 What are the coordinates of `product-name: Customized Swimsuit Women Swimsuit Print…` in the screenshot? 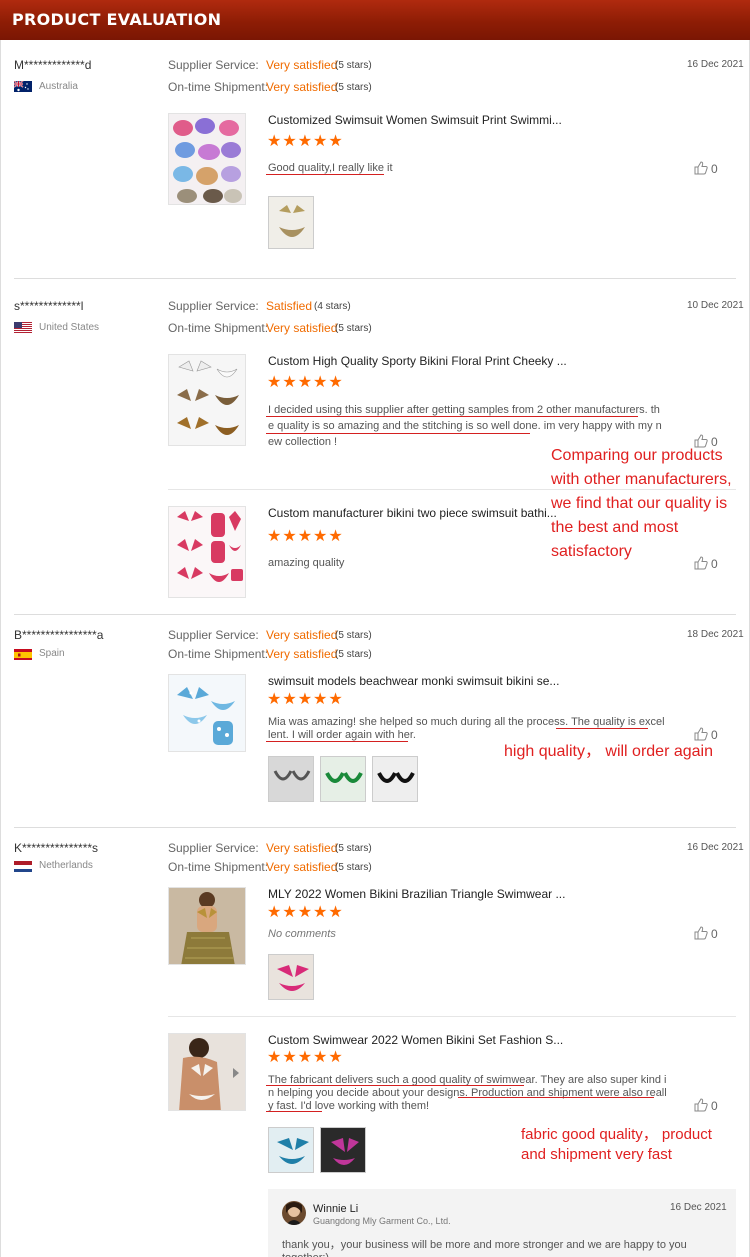 It's located at (415, 120).